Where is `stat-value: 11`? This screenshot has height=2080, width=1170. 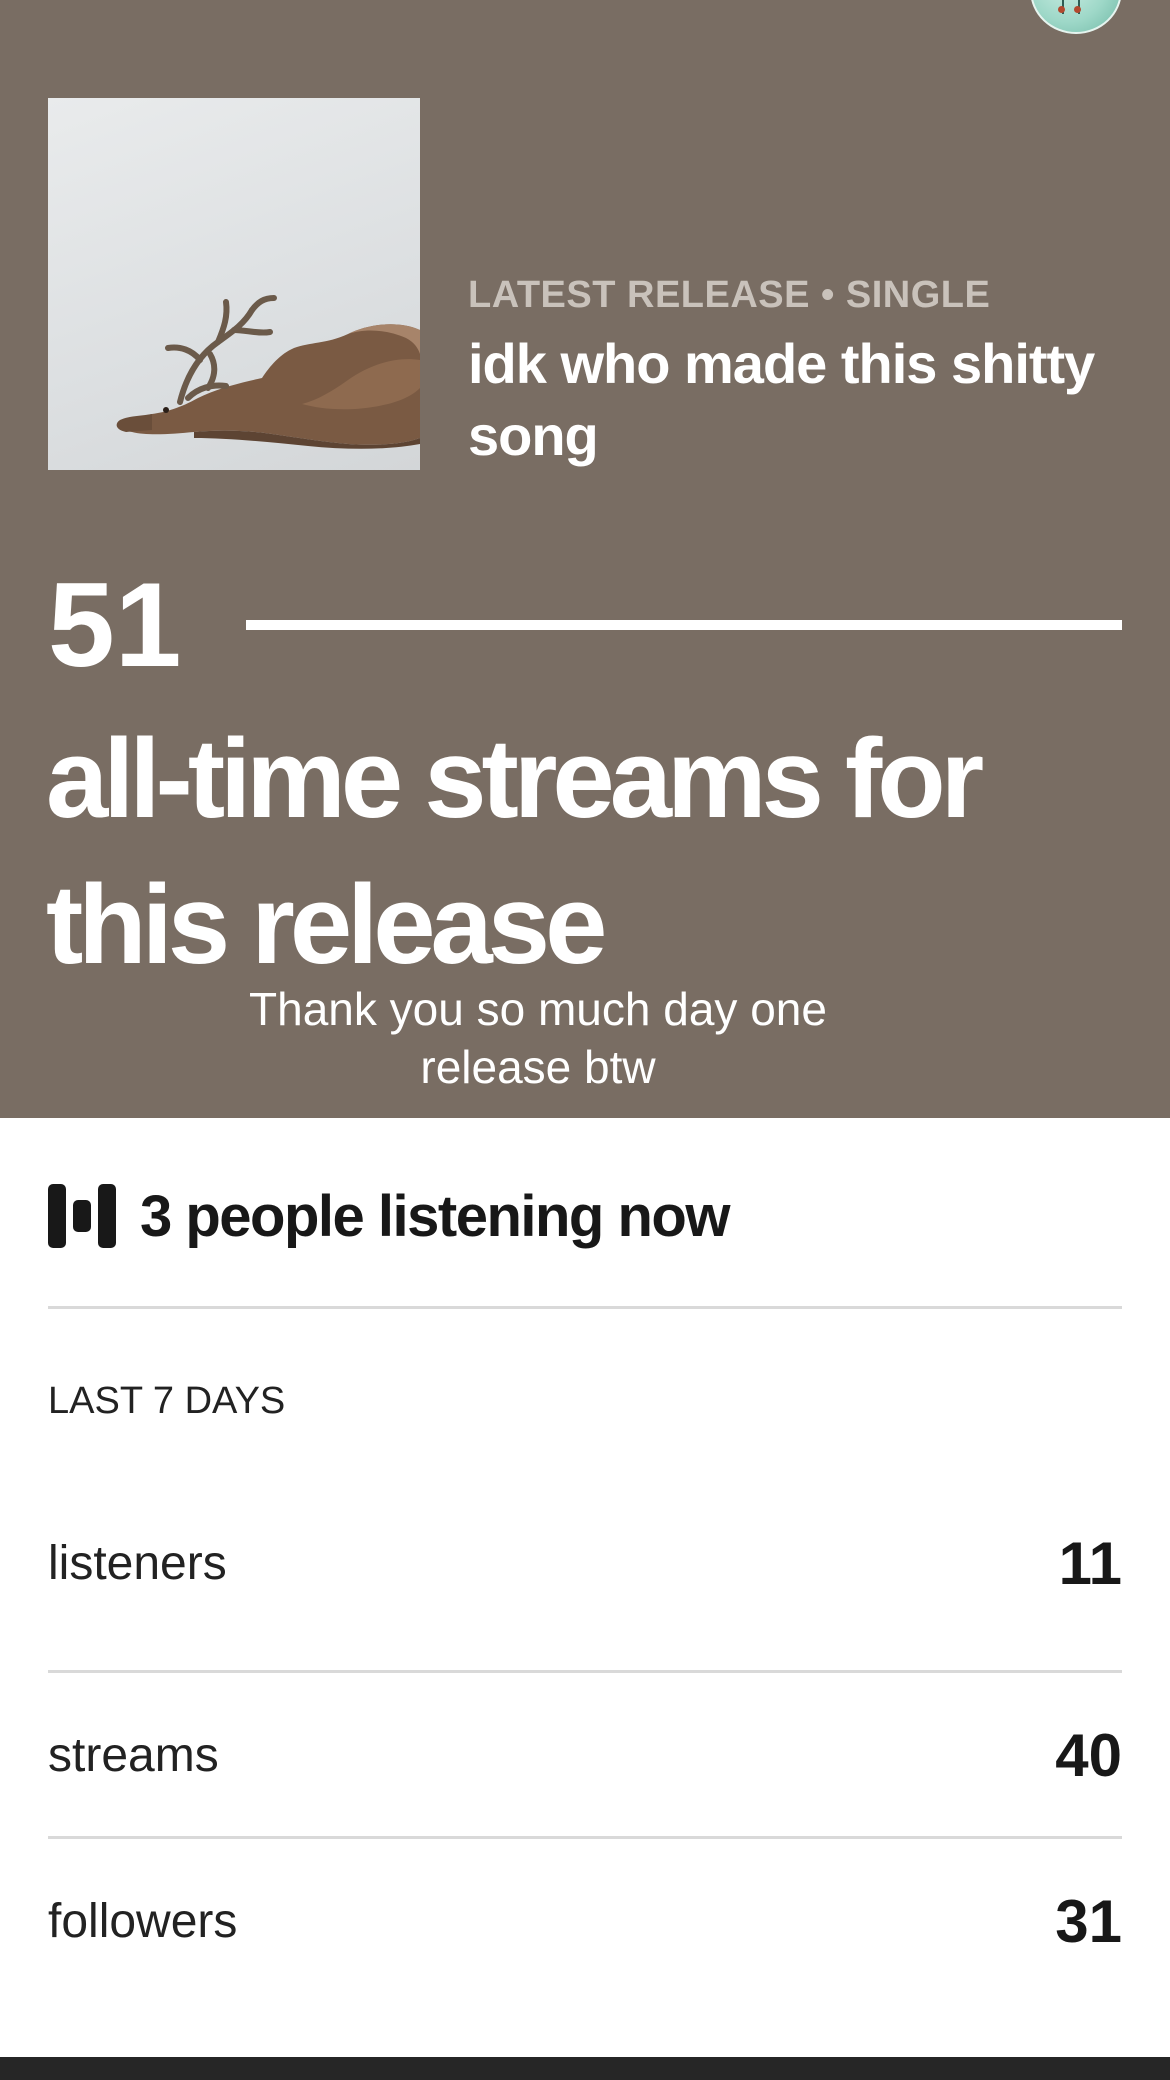
stat-value: 11 is located at coordinates (1090, 1563).